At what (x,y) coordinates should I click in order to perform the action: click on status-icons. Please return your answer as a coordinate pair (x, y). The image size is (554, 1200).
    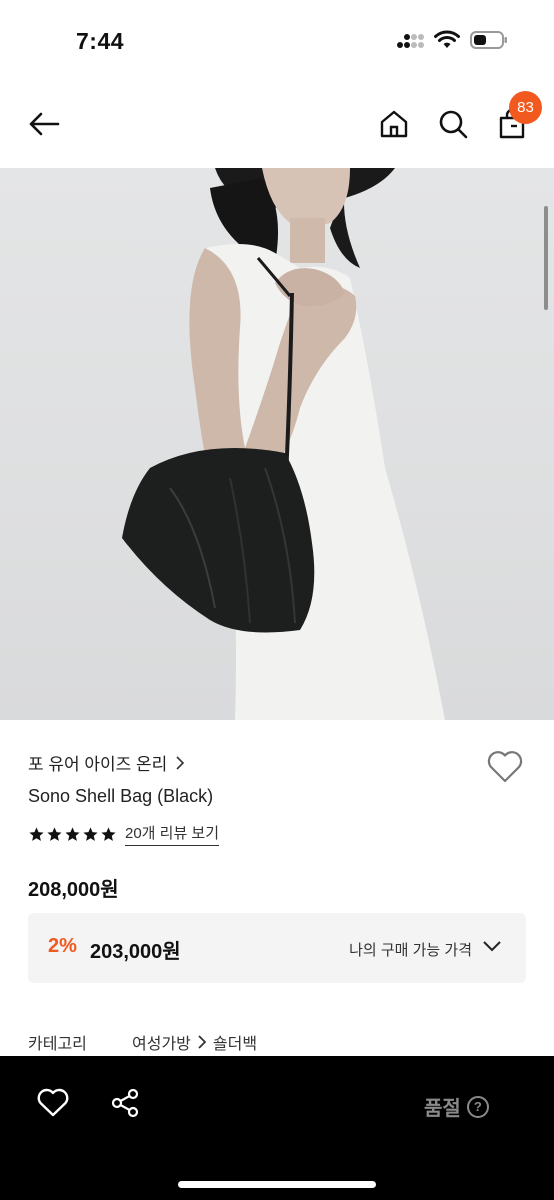
    Looking at the image, I should click on (452, 40).